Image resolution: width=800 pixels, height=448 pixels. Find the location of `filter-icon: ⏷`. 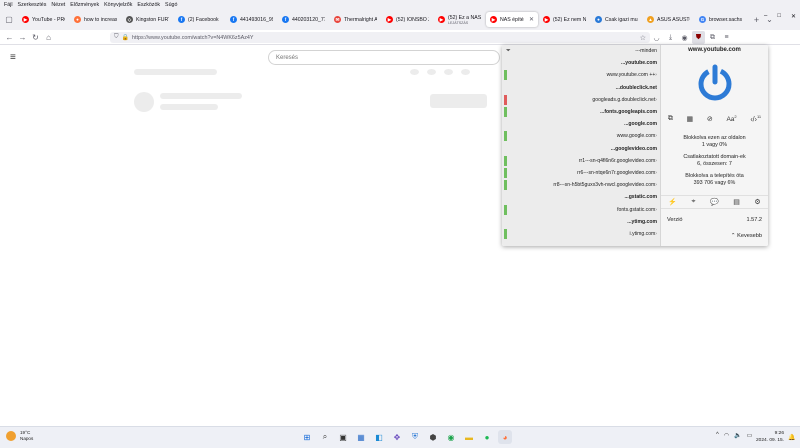

filter-icon: ⏷ is located at coordinates (508, 51).